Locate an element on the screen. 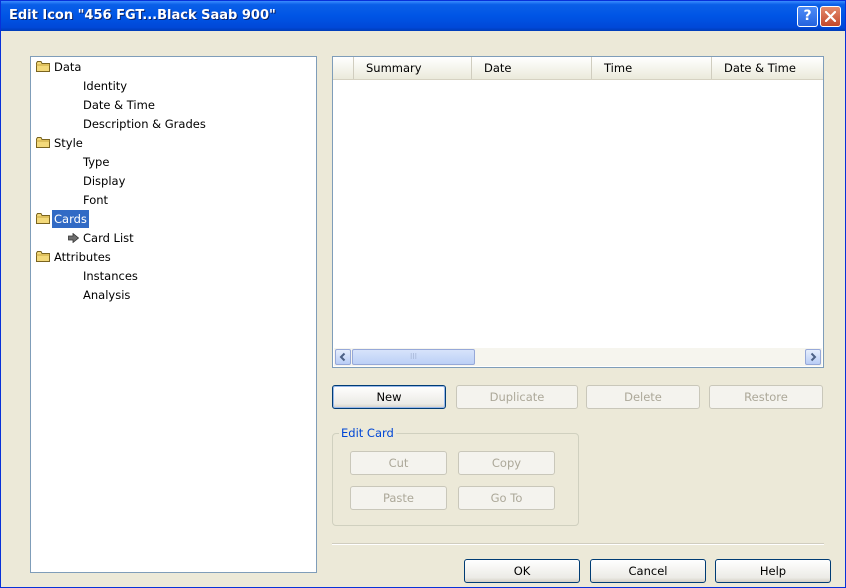  arrow-right-icon is located at coordinates (813, 357).